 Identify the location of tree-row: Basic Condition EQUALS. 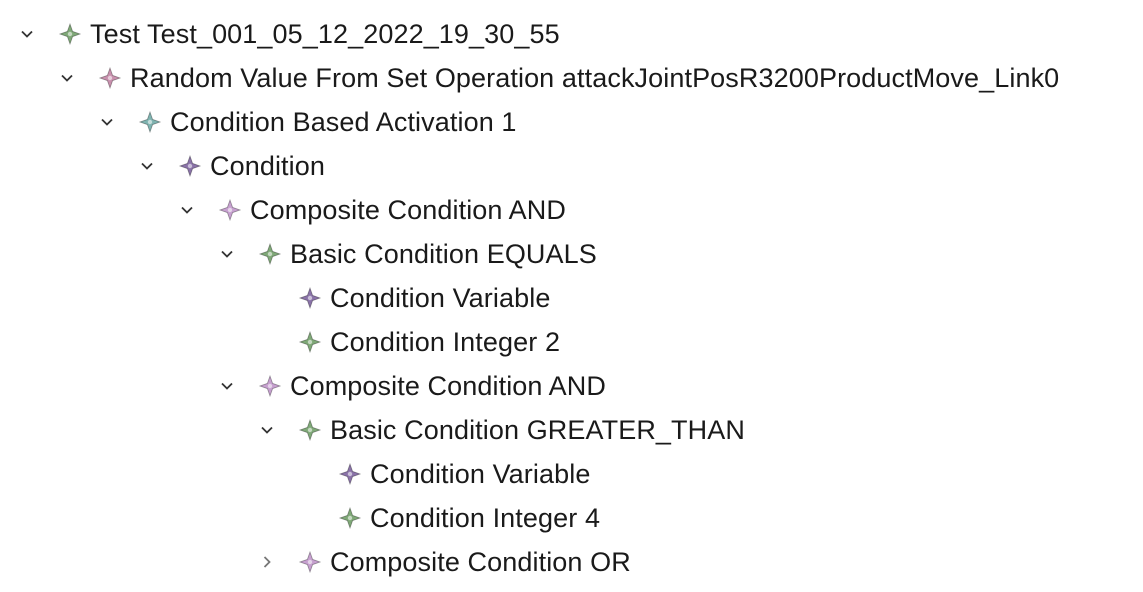
(406, 254).